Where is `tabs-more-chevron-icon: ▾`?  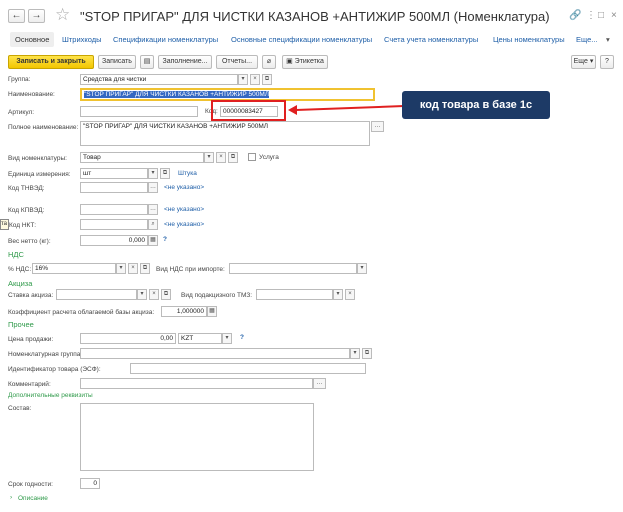 tabs-more-chevron-icon: ▾ is located at coordinates (608, 39).